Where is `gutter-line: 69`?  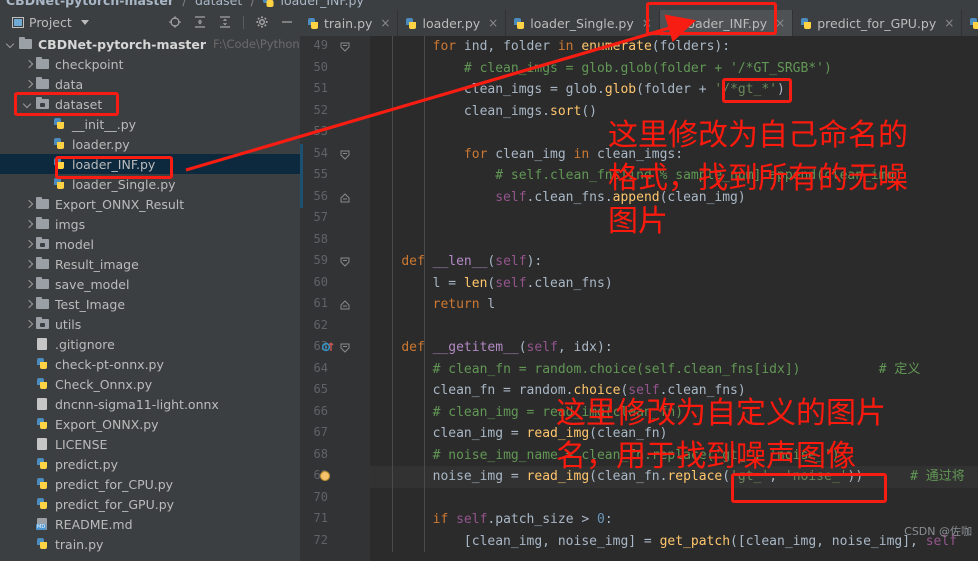
gutter-line: 69 is located at coordinates (335, 477).